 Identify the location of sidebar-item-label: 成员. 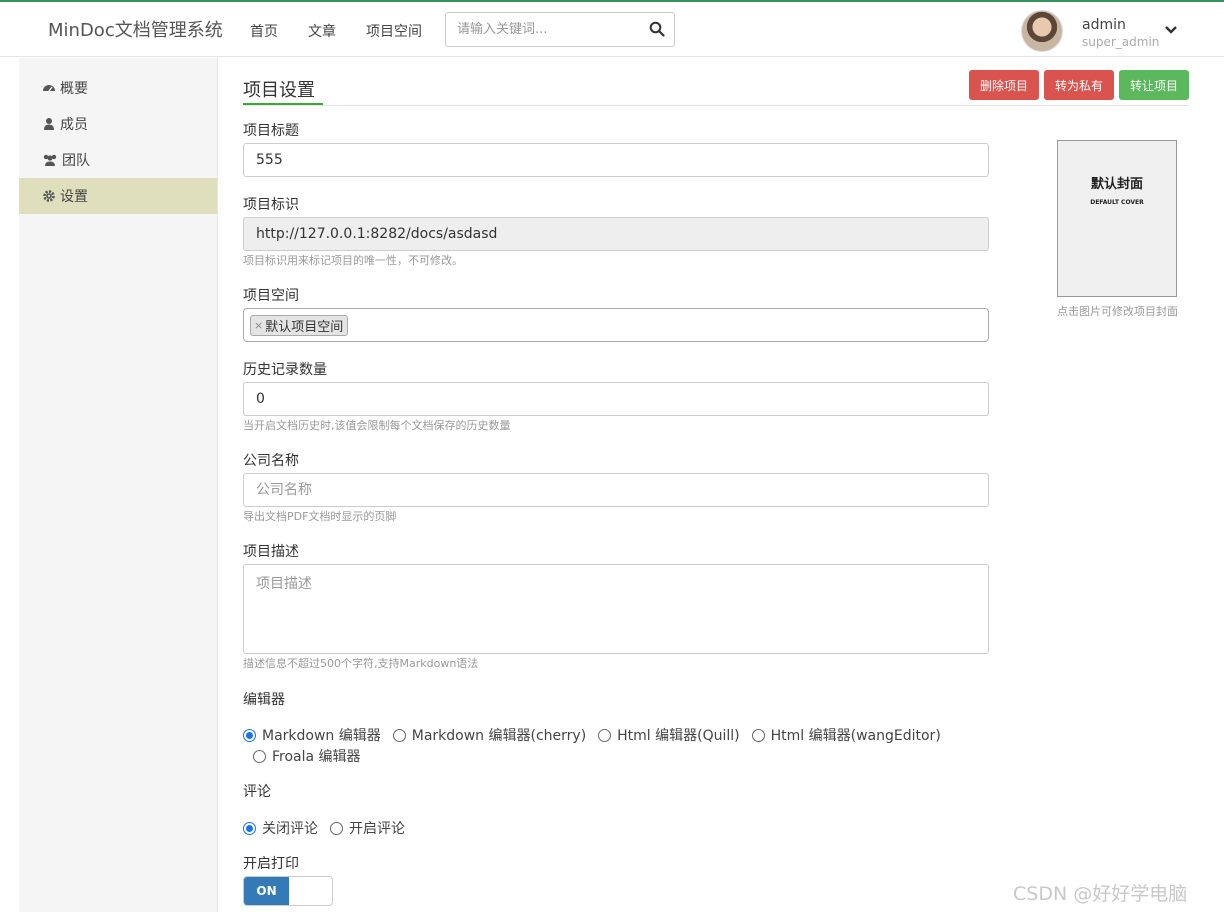
(74, 125).